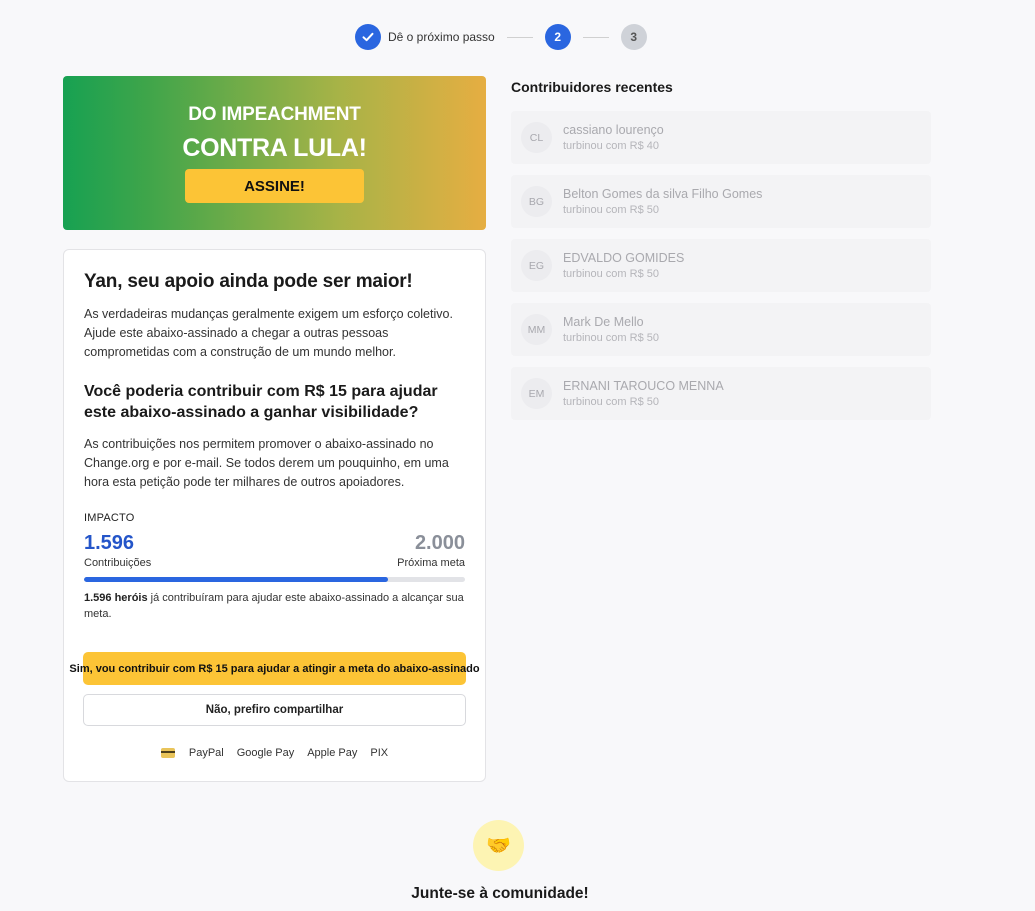 Image resolution: width=1035 pixels, height=911 pixels. I want to click on goal-progress-fill, so click(236, 579).